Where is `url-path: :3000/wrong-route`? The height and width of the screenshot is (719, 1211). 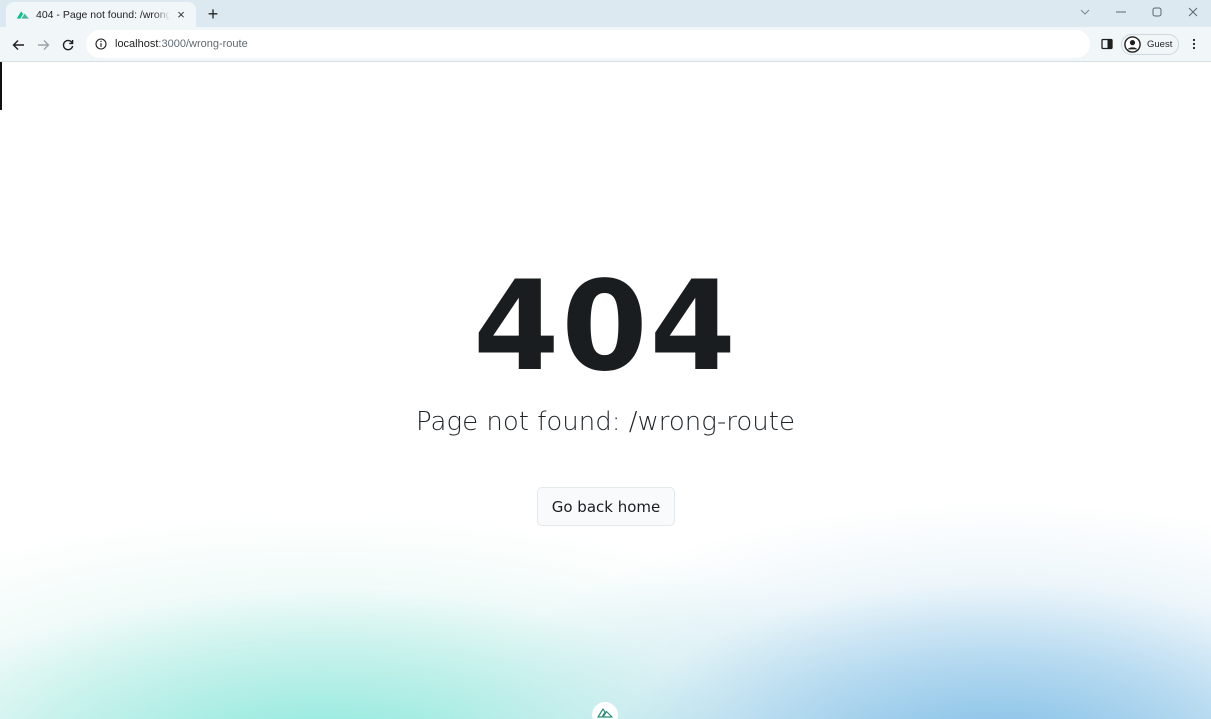 url-path: :3000/wrong-route is located at coordinates (203, 44).